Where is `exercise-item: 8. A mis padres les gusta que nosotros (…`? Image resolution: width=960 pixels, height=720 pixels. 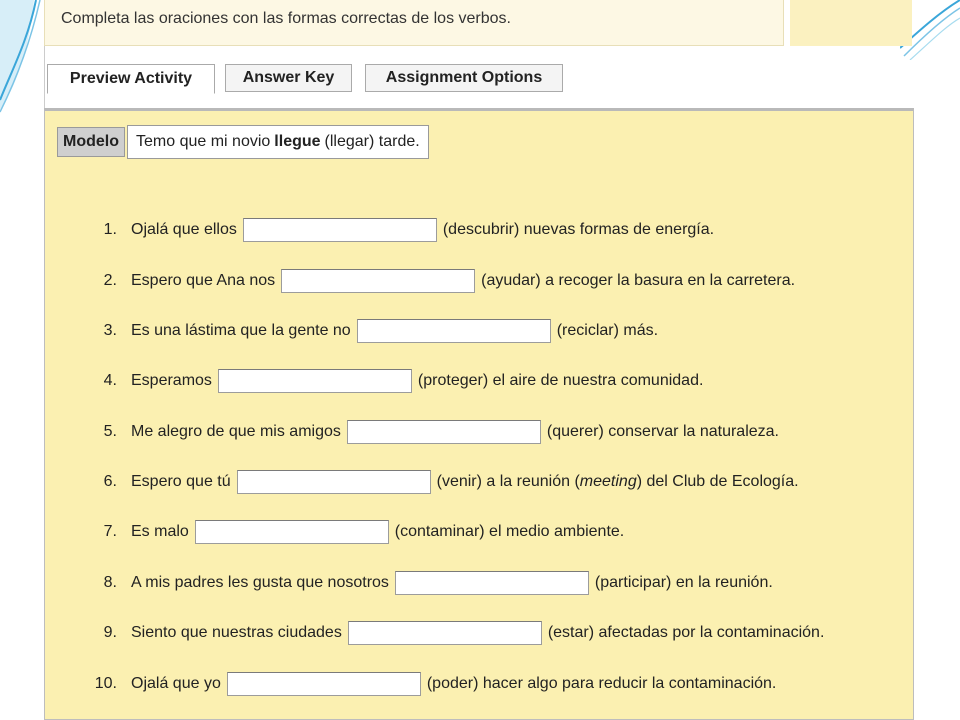
exercise-item: 8. A mis padres les gusta que nosotros (… is located at coordinates (409, 583).